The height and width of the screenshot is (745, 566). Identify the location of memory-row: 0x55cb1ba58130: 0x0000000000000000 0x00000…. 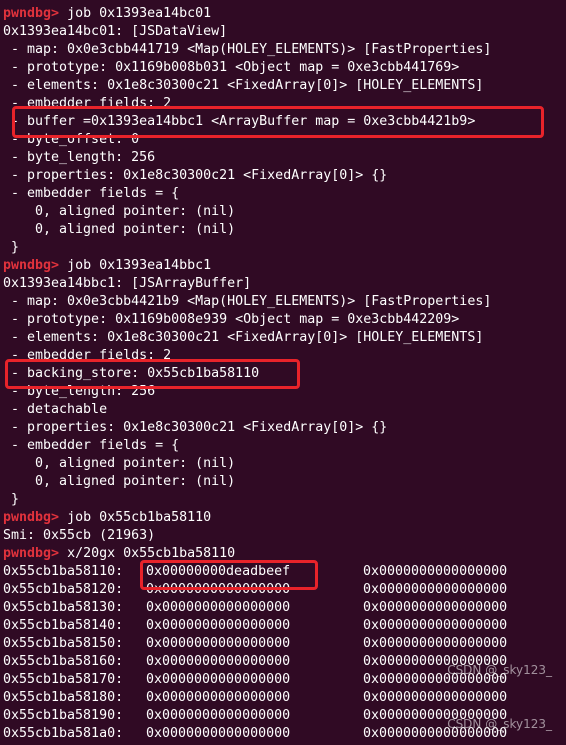
(283, 608).